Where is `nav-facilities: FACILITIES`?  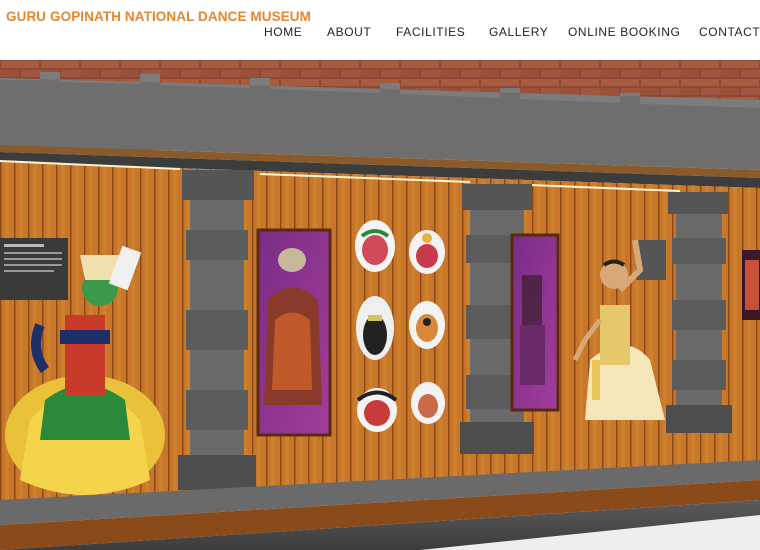
nav-facilities: FACILITIES is located at coordinates (430, 32).